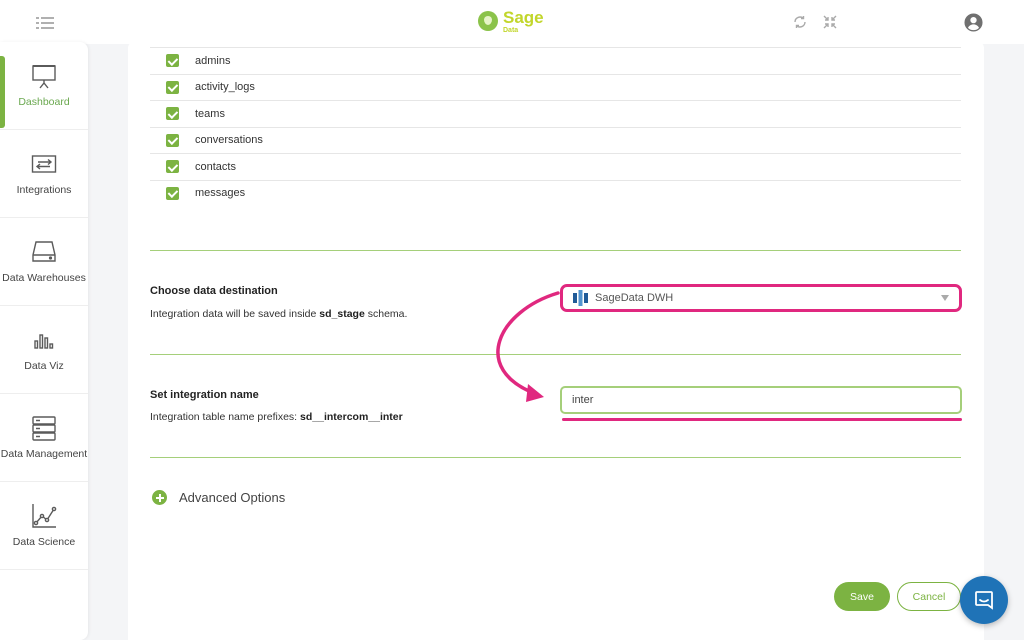 Image resolution: width=1024 pixels, height=640 pixels. I want to click on server-icon, so click(44, 428).